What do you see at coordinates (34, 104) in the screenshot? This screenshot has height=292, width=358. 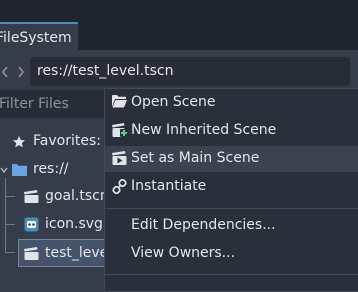 I see `filter-files-placeholder: Filter Files` at bounding box center [34, 104].